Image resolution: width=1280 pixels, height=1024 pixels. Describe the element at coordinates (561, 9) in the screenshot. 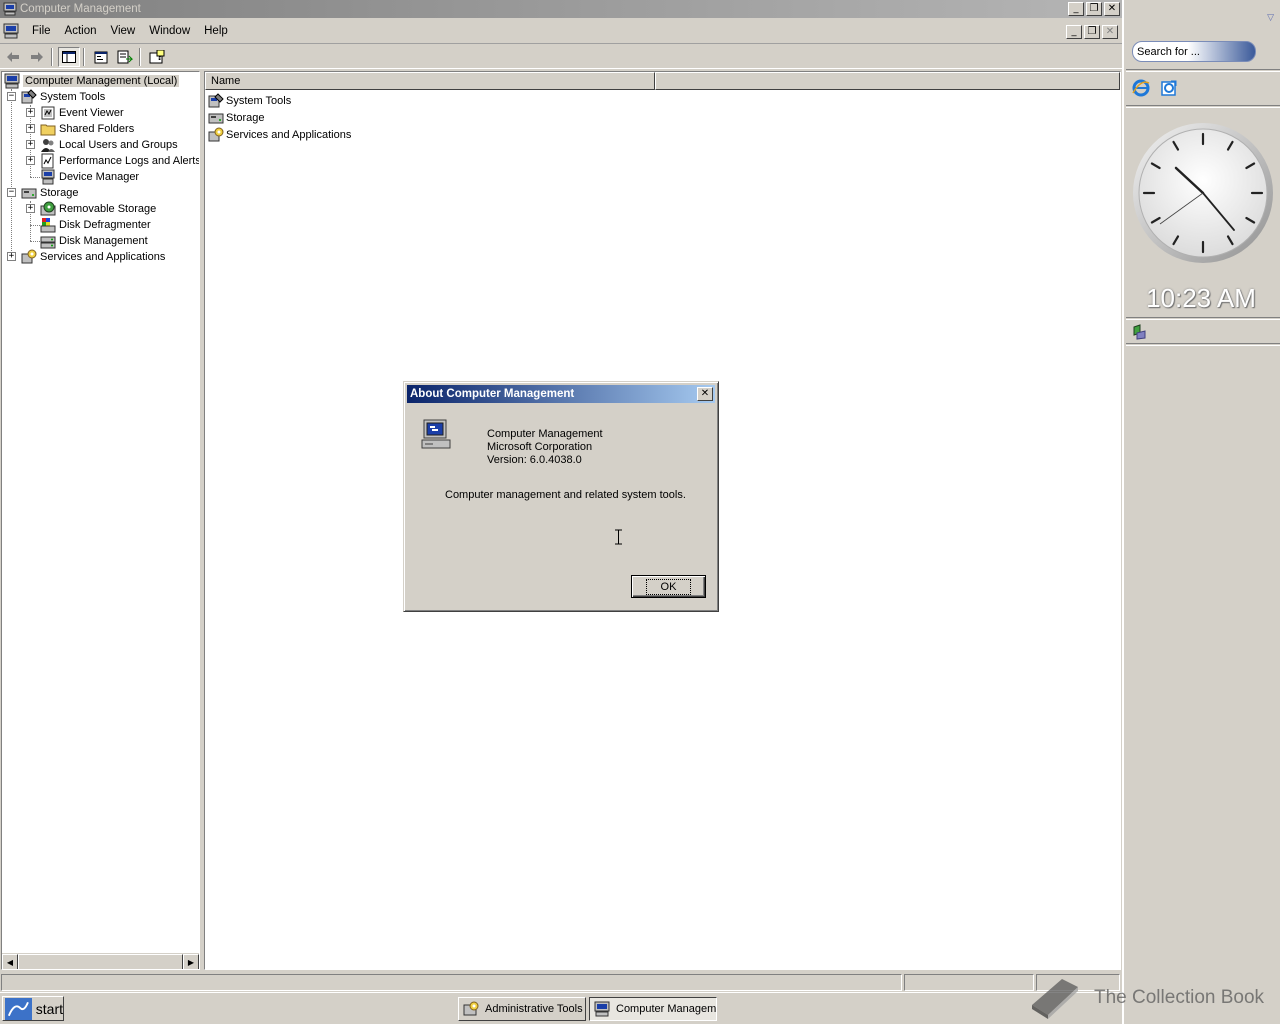

I see `title-bar: Computer Management _ ❐ ✕` at that location.